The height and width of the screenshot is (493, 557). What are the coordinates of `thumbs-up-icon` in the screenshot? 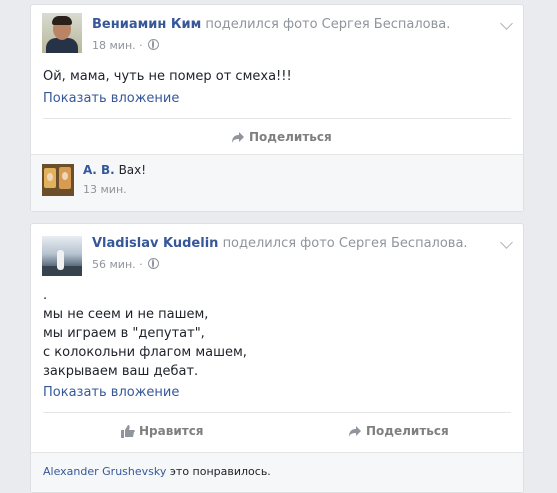 It's located at (128, 431).